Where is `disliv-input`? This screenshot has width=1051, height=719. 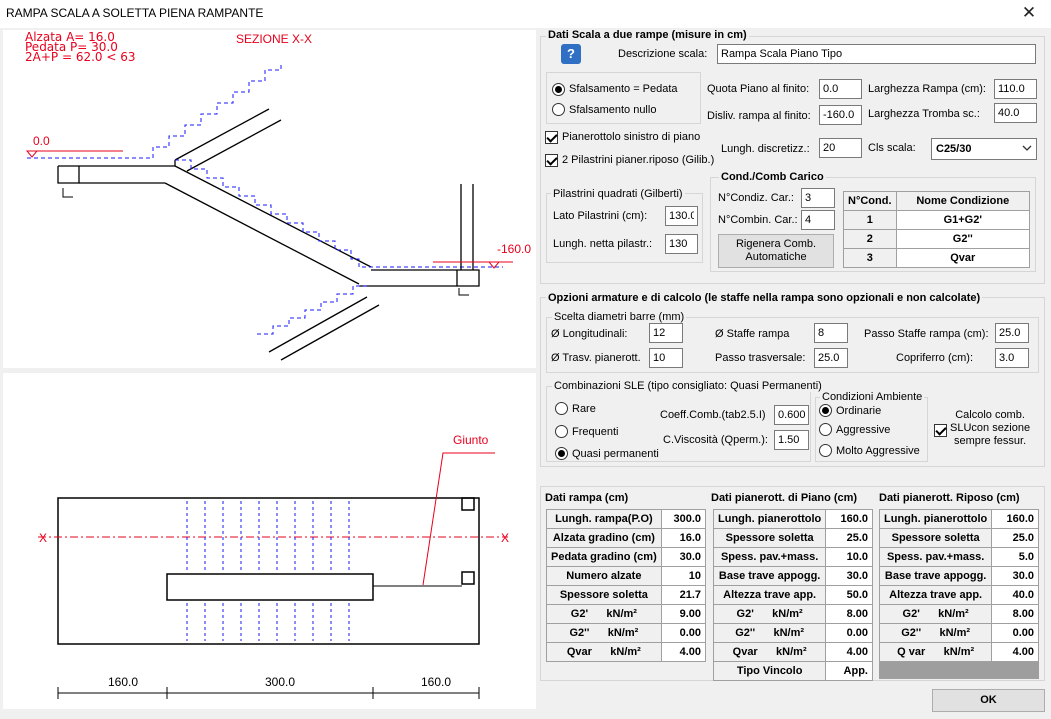 disliv-input is located at coordinates (840, 115).